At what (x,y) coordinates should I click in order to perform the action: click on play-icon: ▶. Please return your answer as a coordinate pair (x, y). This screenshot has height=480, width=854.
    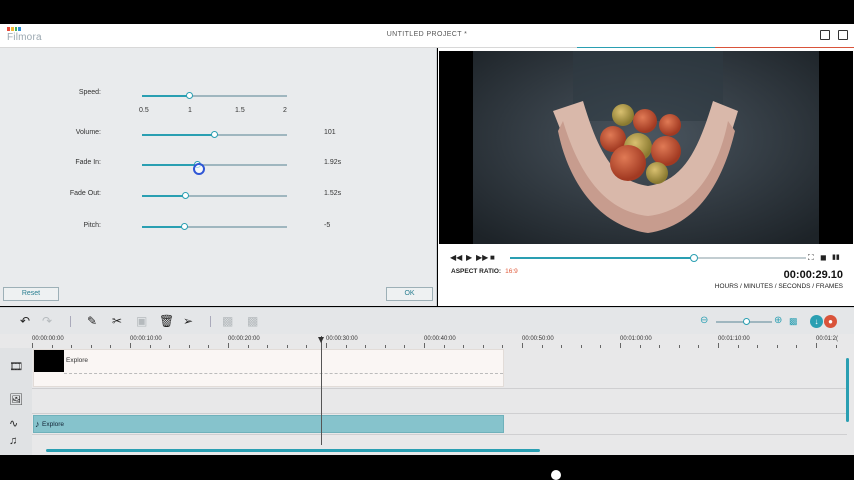
    Looking at the image, I should click on (469, 257).